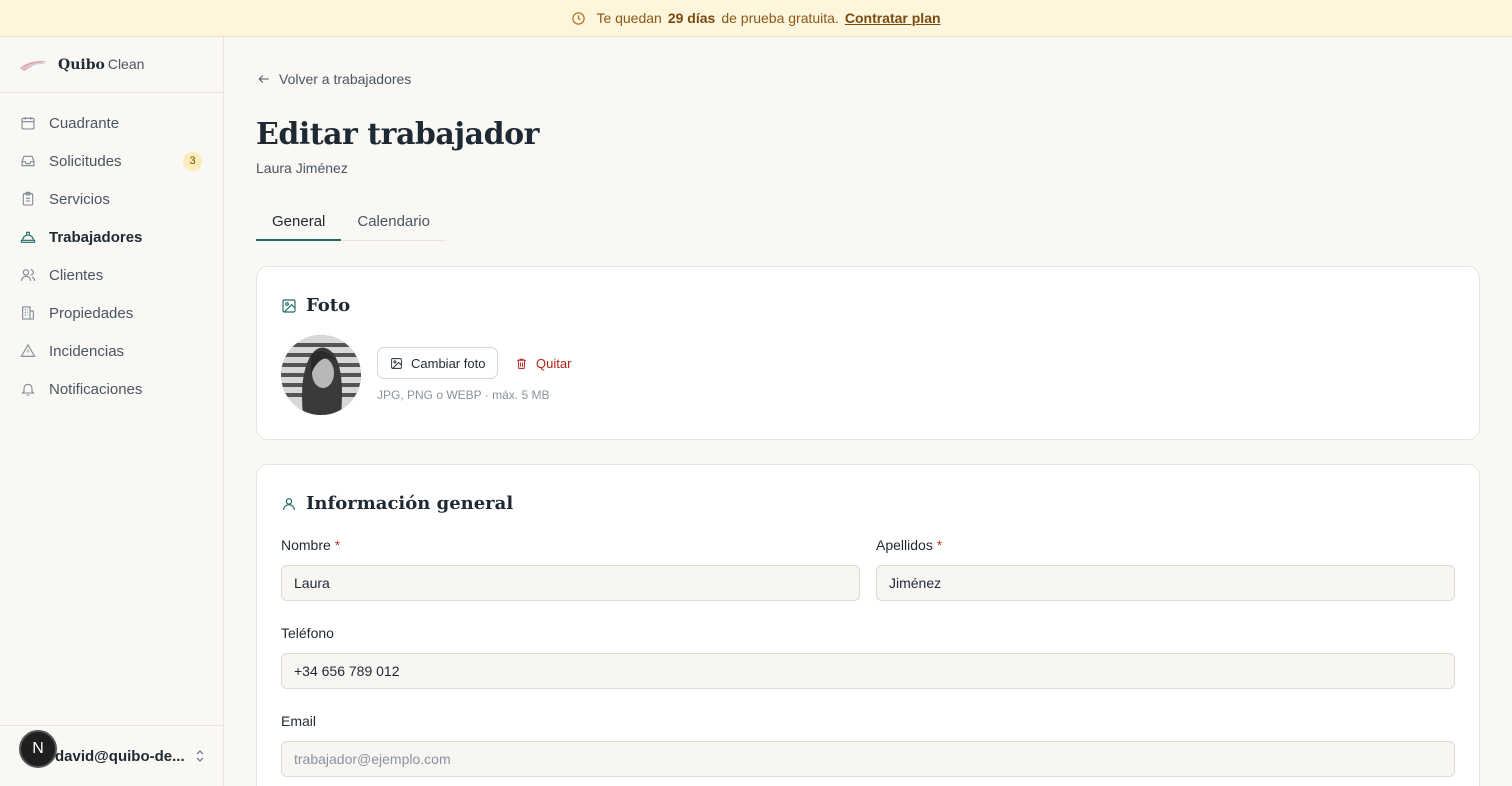 The image size is (1512, 786). I want to click on telefono-label: Teléfono, so click(307, 633).